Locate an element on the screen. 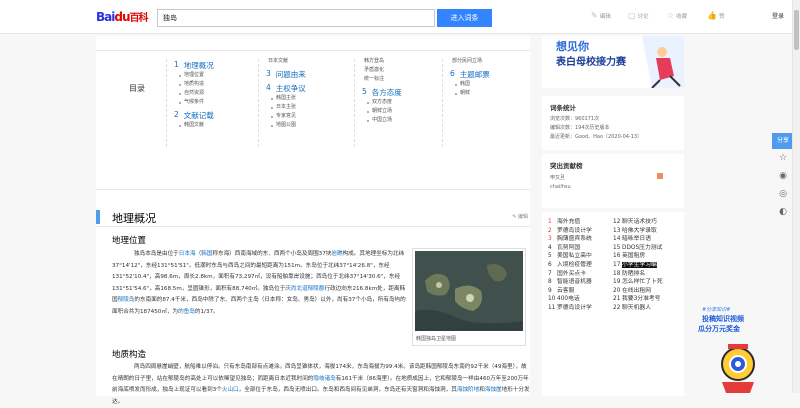 The image size is (800, 408). inline-link: 郁陵岛 is located at coordinates (126, 300).